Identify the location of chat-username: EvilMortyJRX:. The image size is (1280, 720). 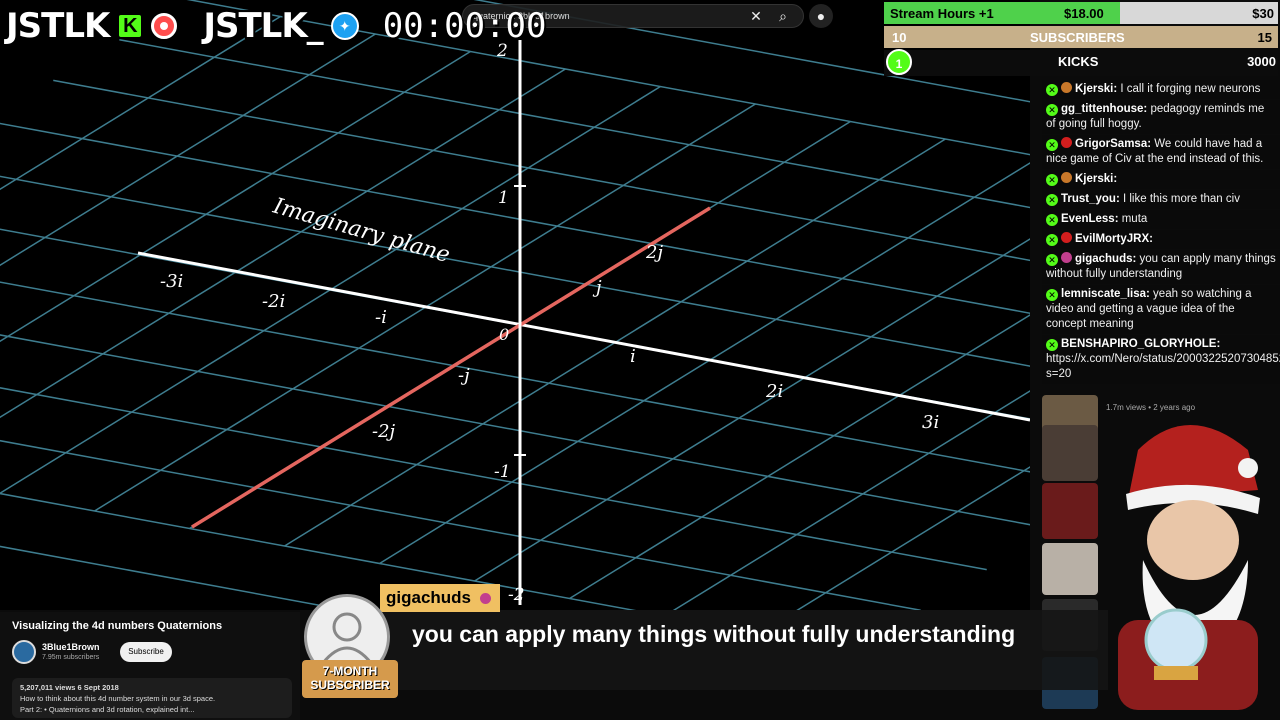
(1114, 239).